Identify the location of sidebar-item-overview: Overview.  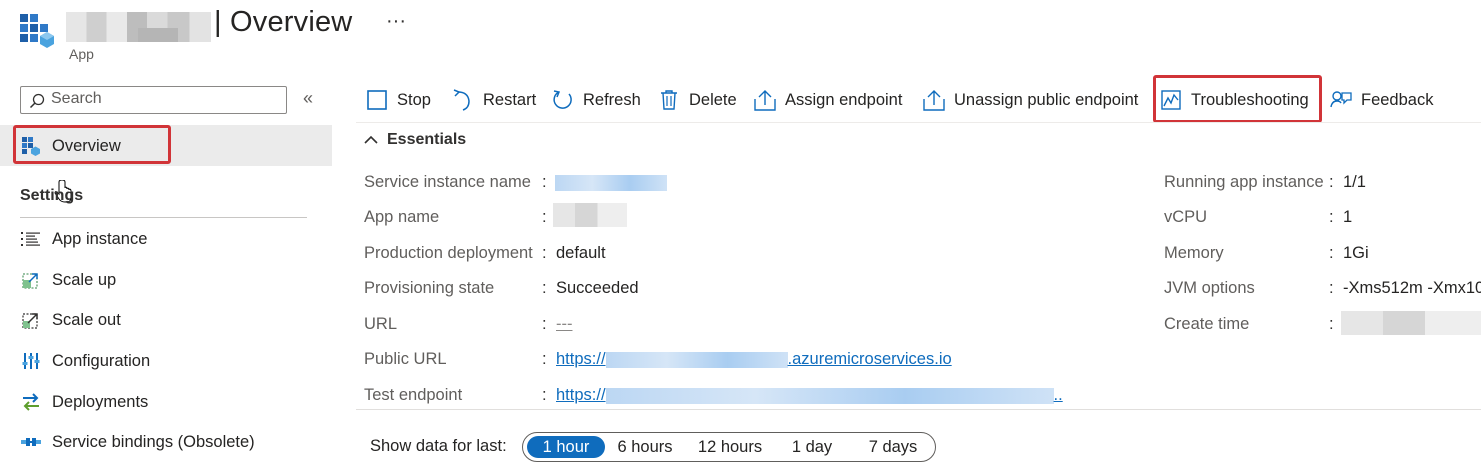
(166, 145).